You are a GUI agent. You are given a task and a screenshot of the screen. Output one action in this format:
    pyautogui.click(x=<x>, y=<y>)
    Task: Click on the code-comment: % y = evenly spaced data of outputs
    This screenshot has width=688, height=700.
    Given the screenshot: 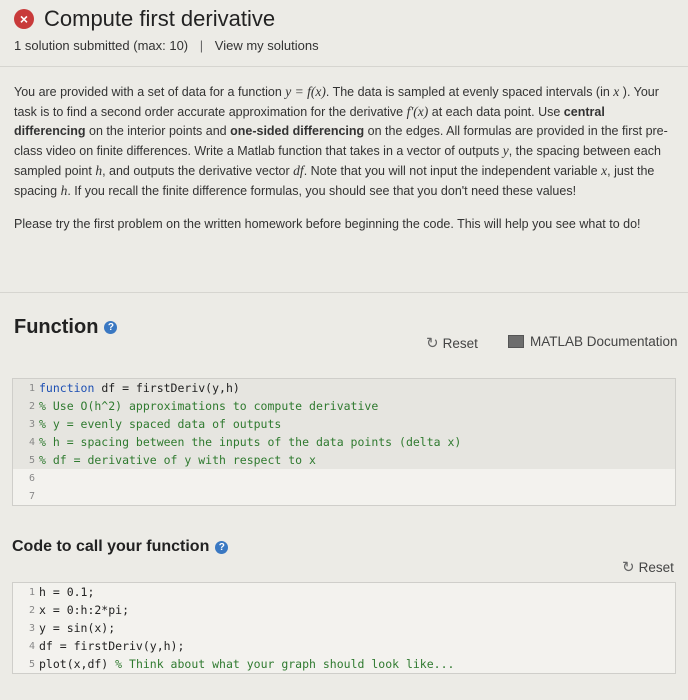 What is the action you would take?
    pyautogui.click(x=160, y=424)
    